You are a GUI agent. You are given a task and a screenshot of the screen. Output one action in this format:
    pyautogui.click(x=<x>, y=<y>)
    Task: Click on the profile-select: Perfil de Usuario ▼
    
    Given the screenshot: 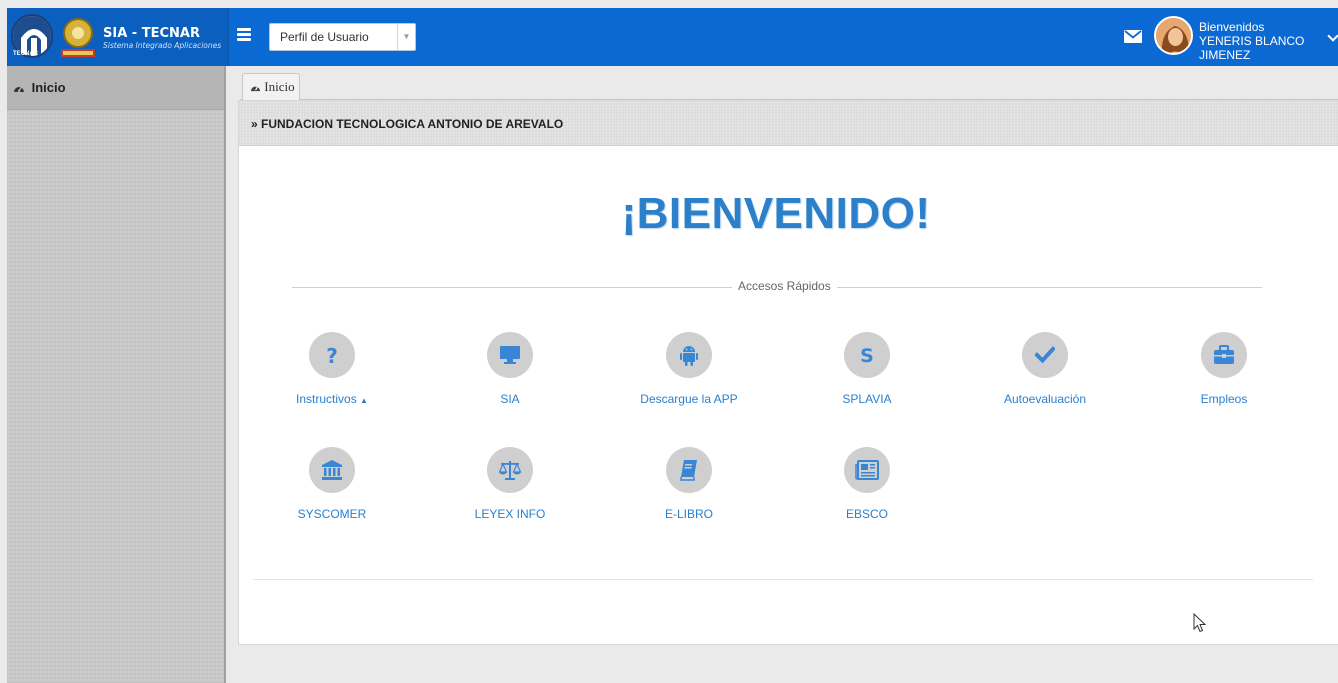 What is the action you would take?
    pyautogui.click(x=342, y=37)
    